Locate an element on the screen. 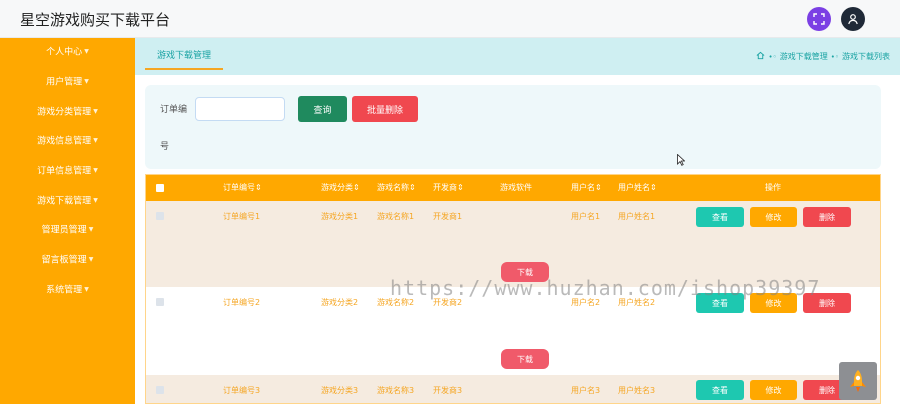  sidebar-item-label: 个人中心 is located at coordinates (64, 52).